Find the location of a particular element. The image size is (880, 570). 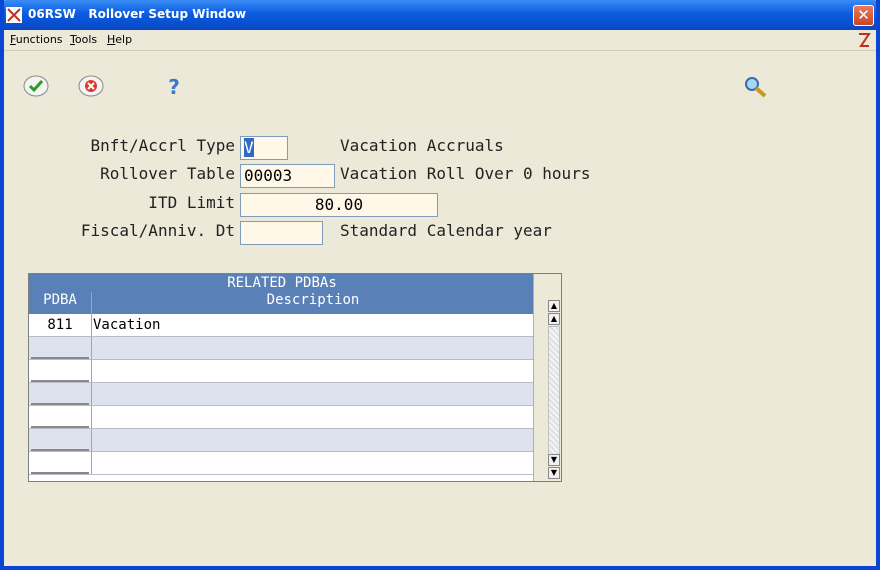

jde-logo-icon is located at coordinates (865, 40).